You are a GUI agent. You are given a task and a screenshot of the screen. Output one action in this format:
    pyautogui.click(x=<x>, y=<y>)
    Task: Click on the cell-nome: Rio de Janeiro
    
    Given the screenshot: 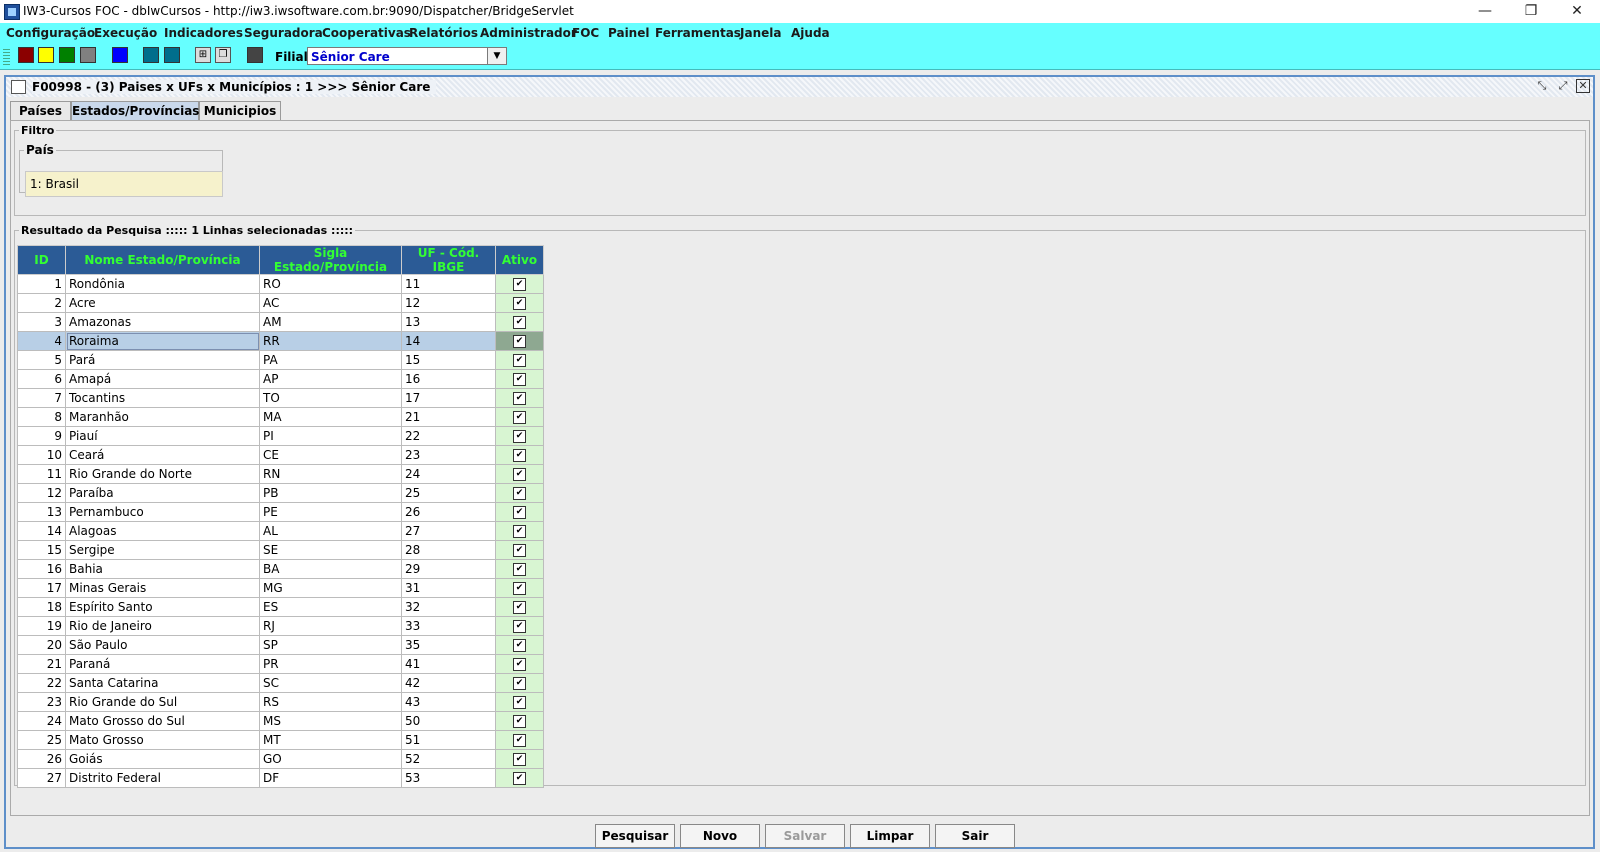 What is the action you would take?
    pyautogui.click(x=162, y=626)
    